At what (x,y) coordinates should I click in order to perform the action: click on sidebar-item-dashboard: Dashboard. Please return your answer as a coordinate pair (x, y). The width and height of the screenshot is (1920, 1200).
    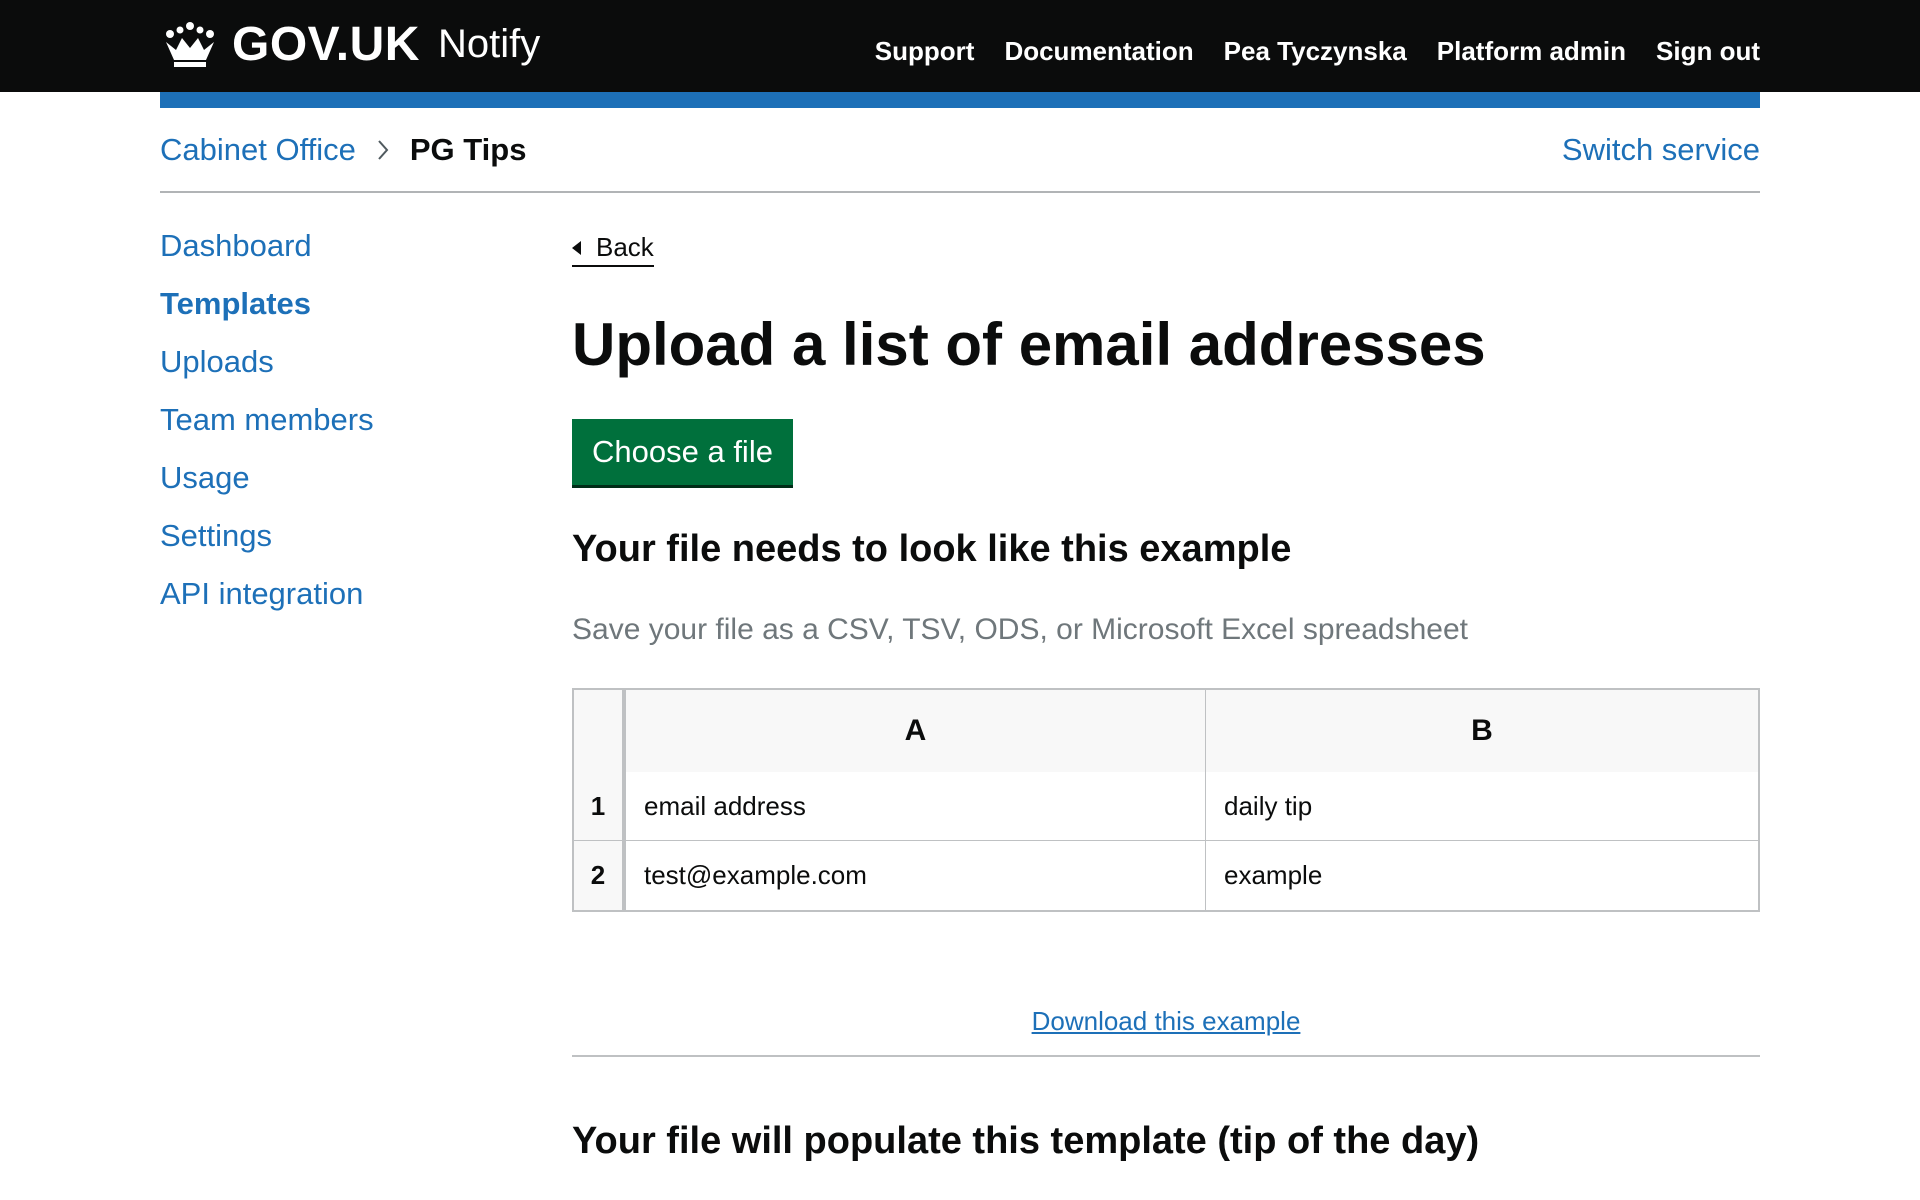
    Looking at the image, I should click on (350, 249).